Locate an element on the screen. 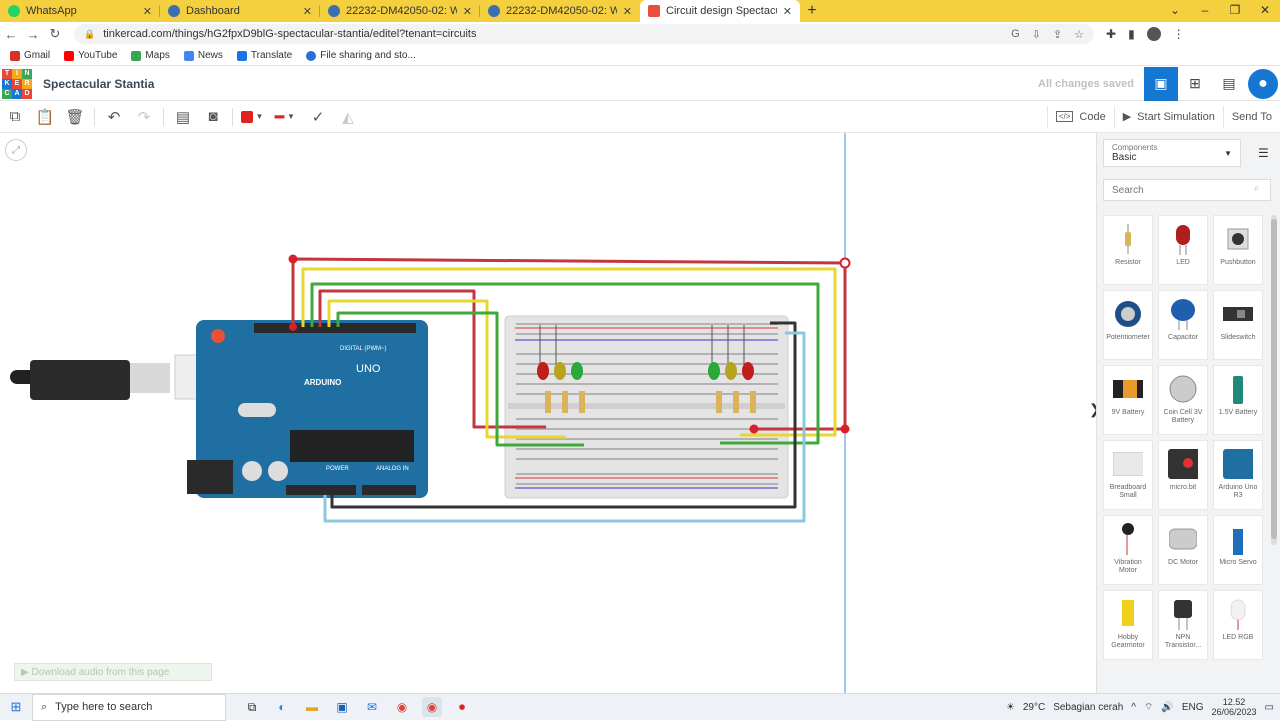 The width and height of the screenshot is (1280, 721). profile-avatar is located at coordinates (1153, 34).